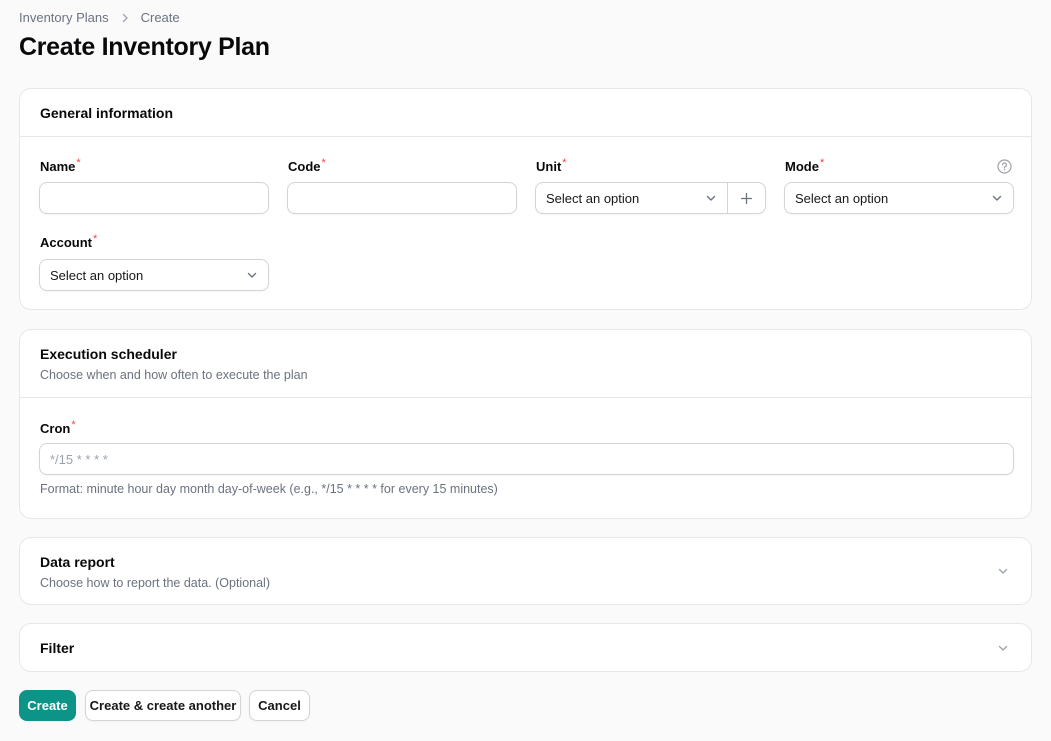 The height and width of the screenshot is (741, 1051). I want to click on cron-label: Cron*, so click(58, 427).